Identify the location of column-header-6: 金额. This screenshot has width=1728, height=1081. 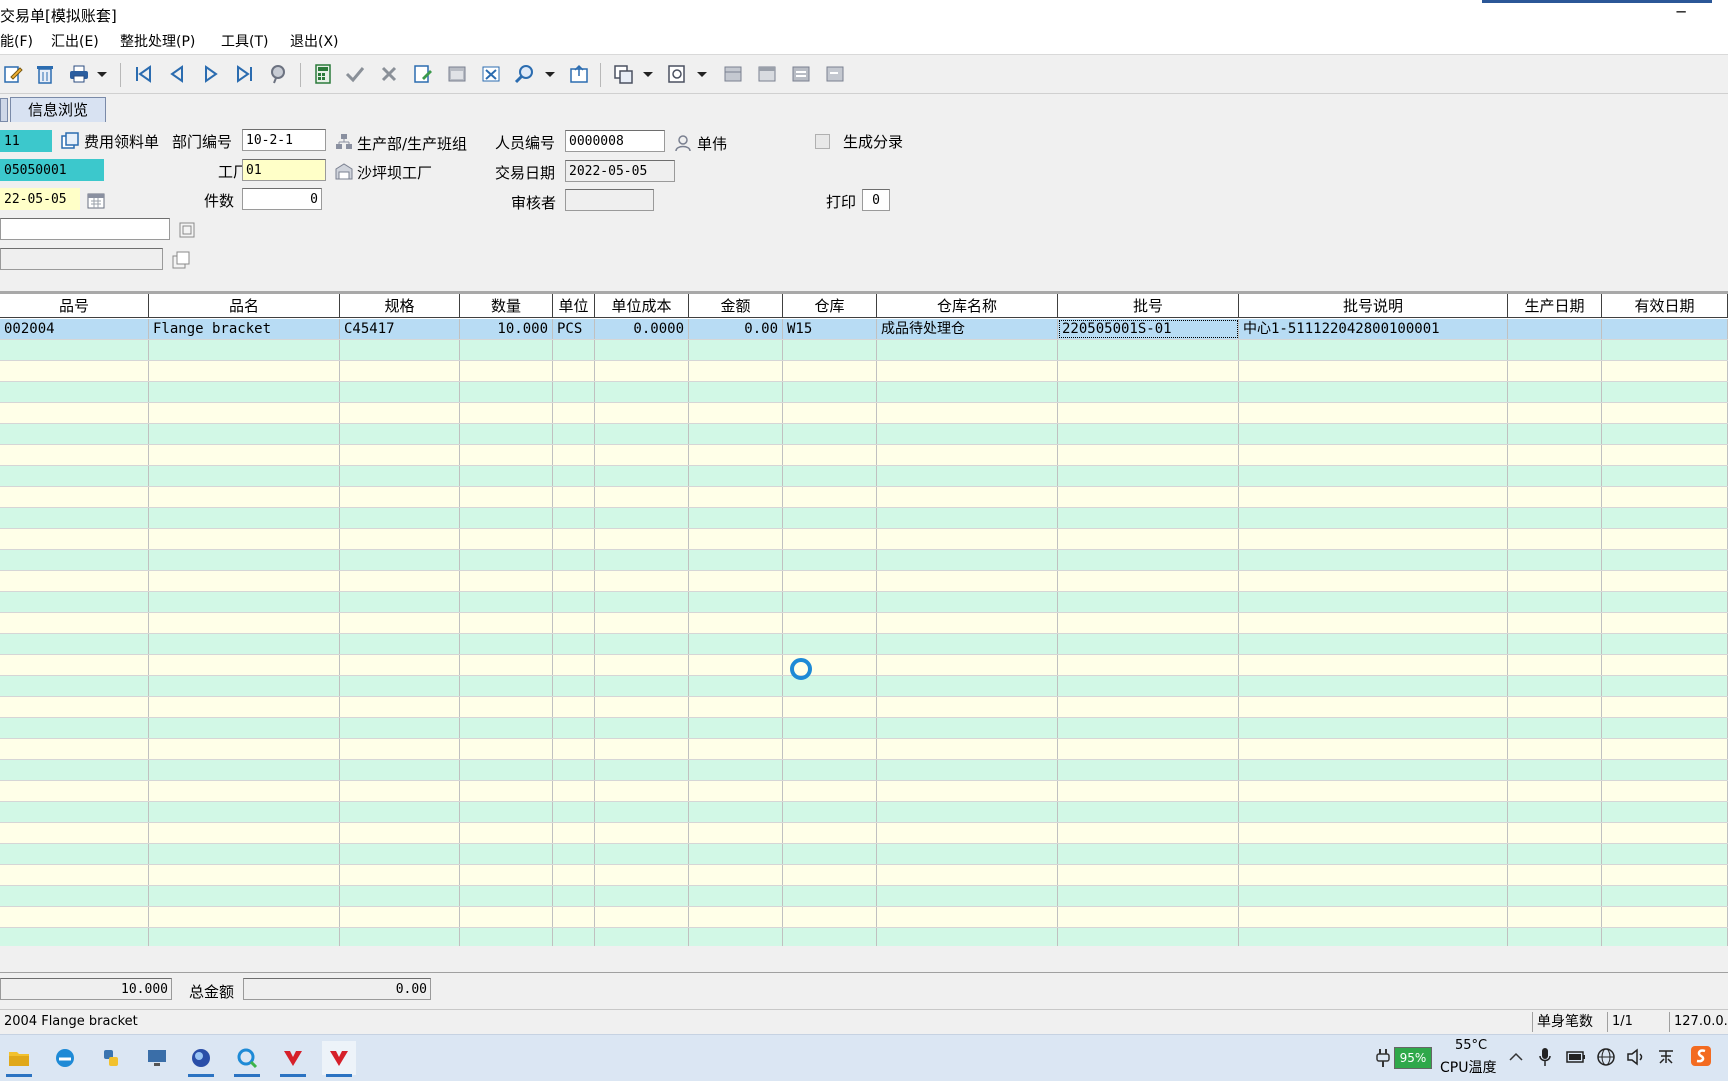
(736, 306).